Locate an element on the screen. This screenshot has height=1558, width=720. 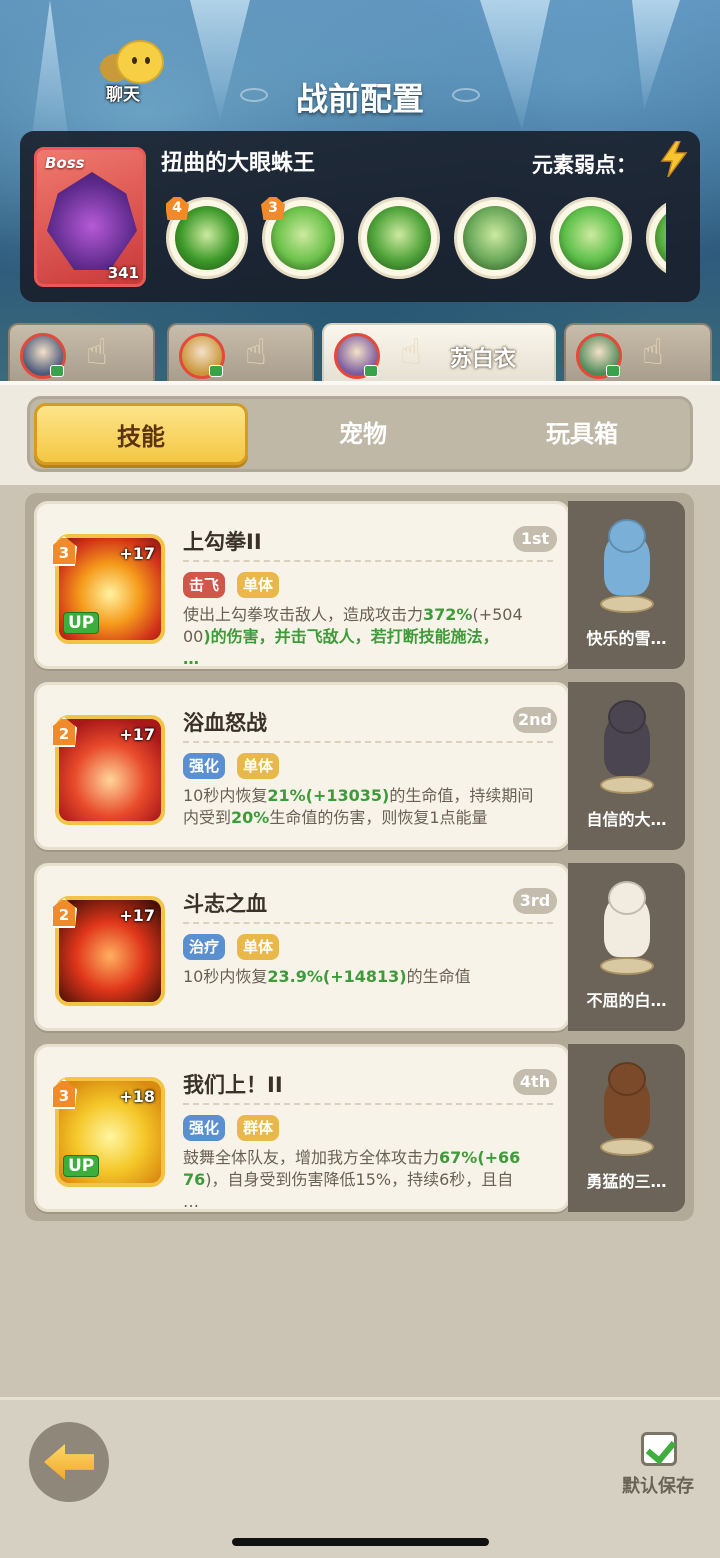
skill-card: +17 2 斗志之血 3rd 治疗 单体 10秒内恢复23.9%(+14813)的生命值 is located at coordinates (302, 947).